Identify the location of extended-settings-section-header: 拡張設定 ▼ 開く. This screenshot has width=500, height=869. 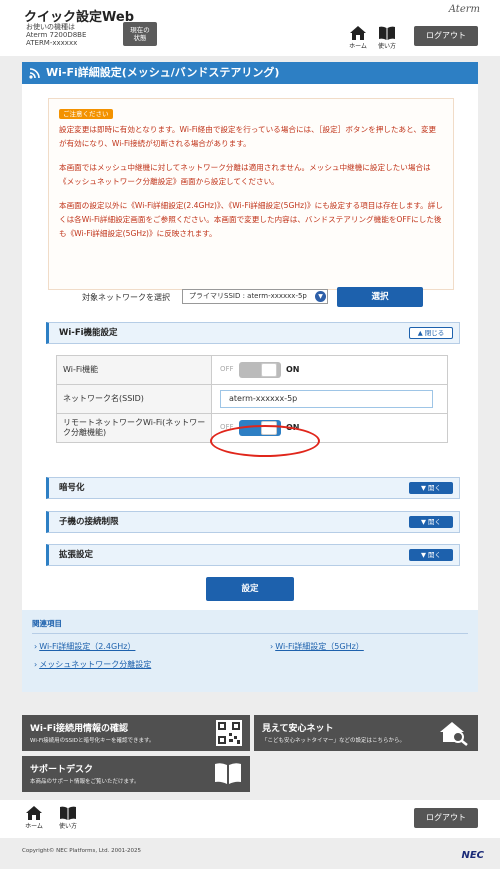
(253, 555).